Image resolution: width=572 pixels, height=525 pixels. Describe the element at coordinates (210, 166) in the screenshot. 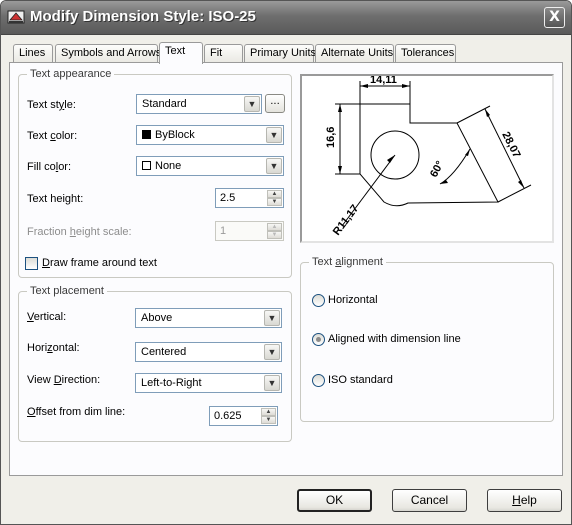

I see `fill-color-select: None ▼` at that location.